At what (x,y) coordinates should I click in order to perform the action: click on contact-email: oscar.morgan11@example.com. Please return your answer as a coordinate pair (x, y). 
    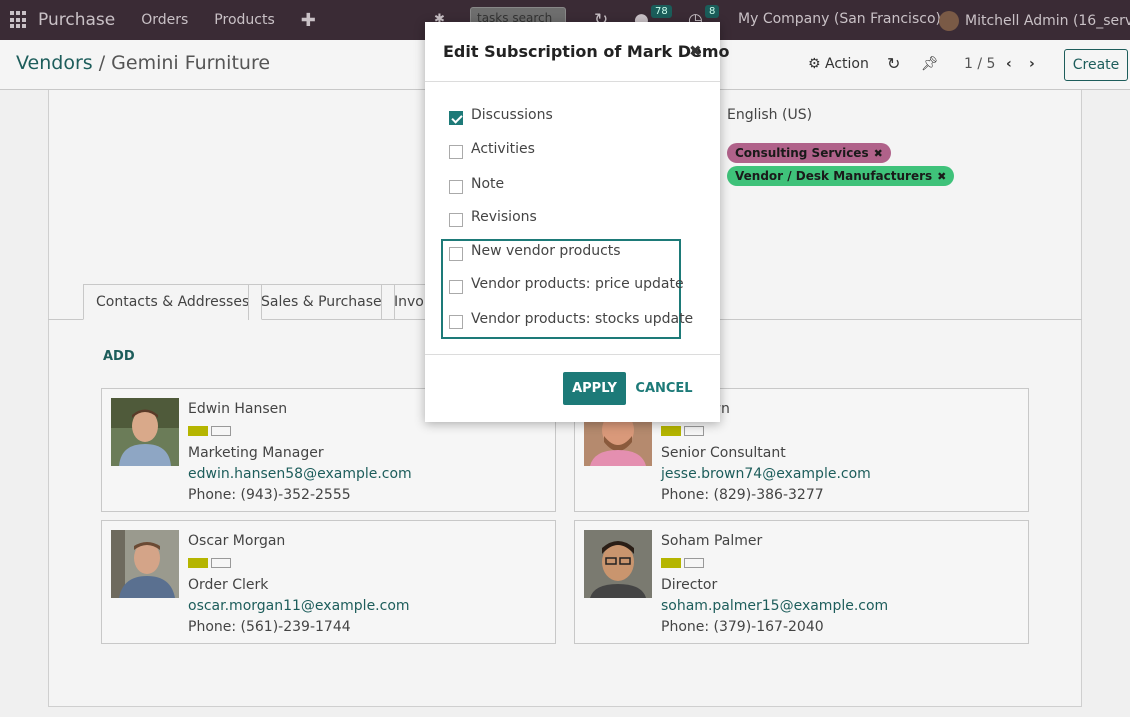
    Looking at the image, I should click on (299, 606).